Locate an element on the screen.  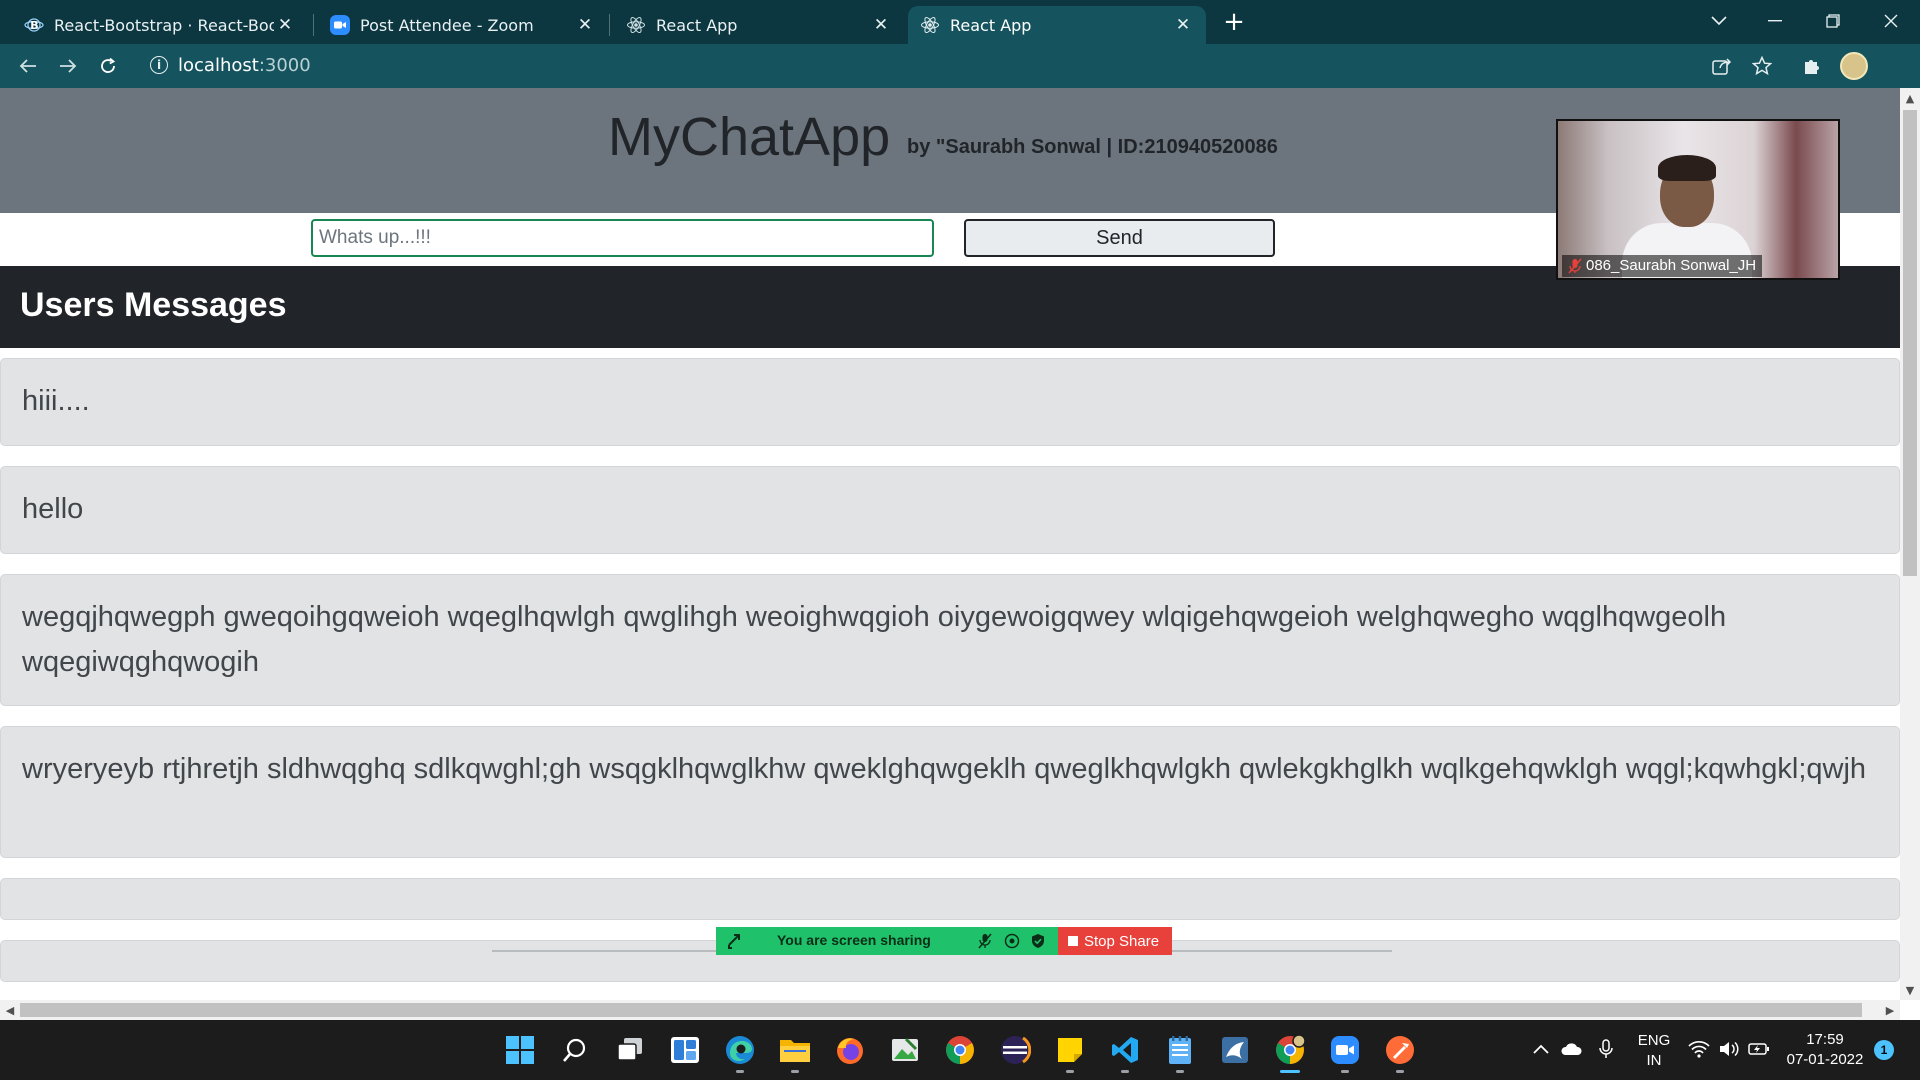
vertical-scroll-thumb is located at coordinates (1910, 343).